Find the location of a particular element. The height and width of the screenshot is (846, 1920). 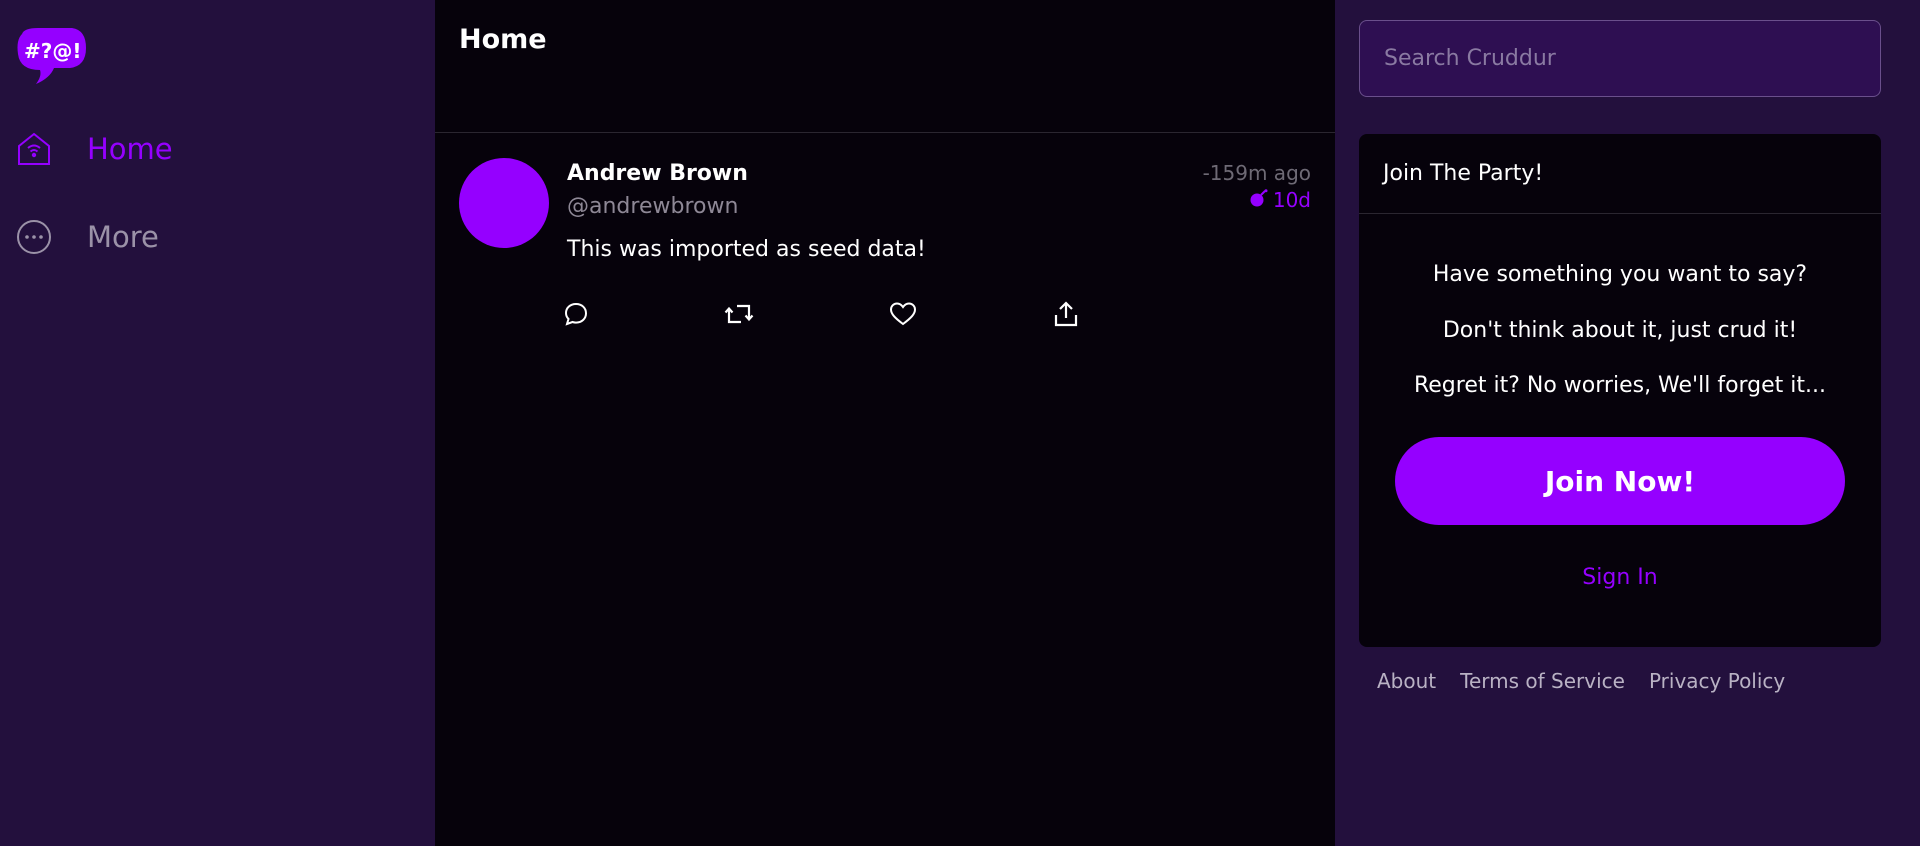

post-display-name: Andrew Brown is located at coordinates (657, 173).